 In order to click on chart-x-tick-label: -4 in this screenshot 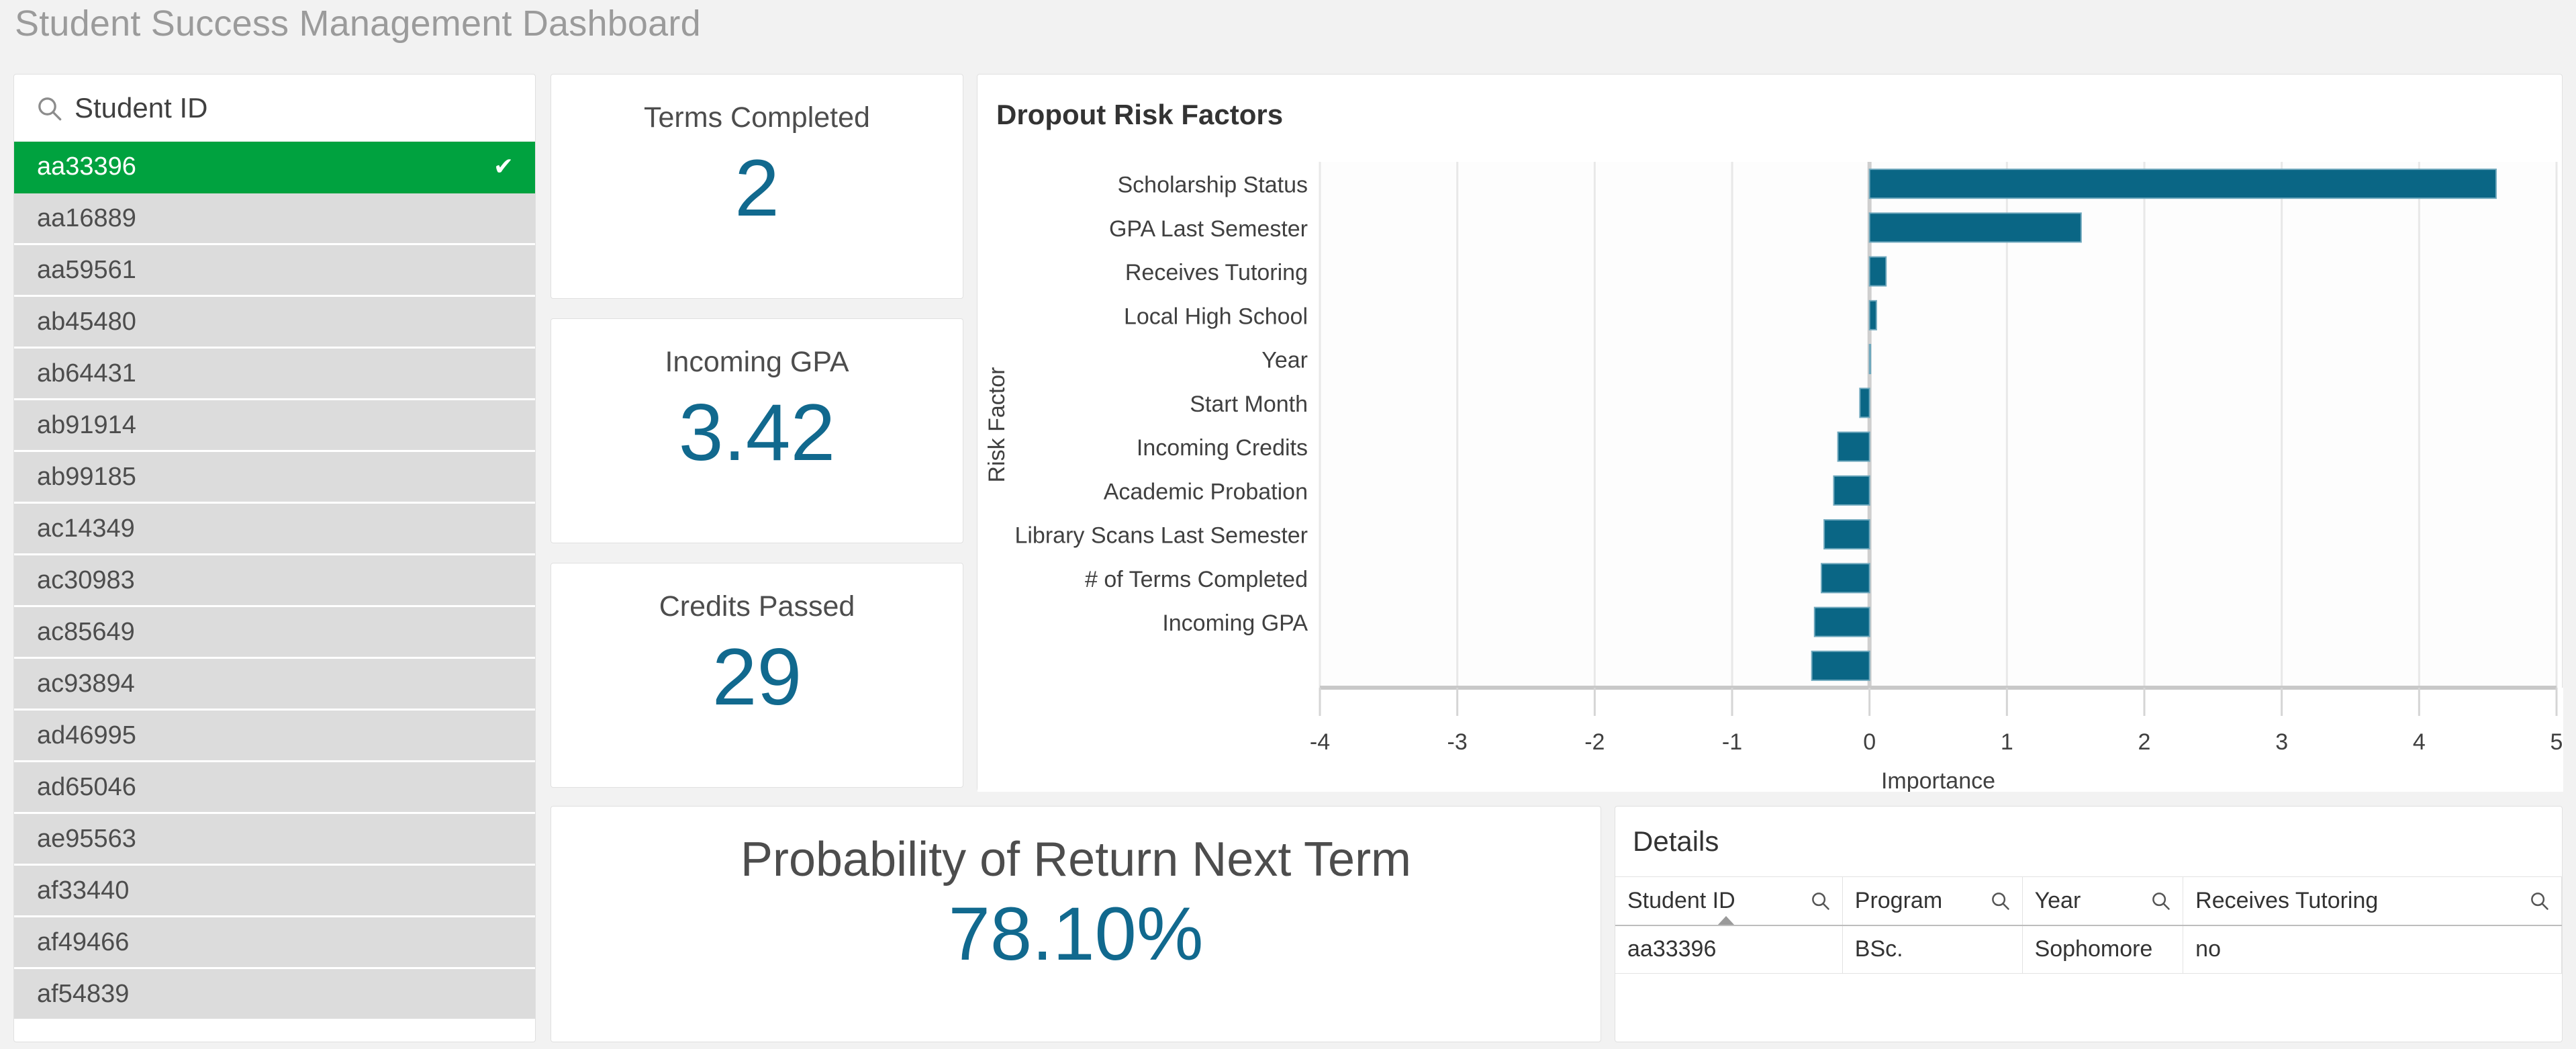, I will do `click(1320, 742)`.